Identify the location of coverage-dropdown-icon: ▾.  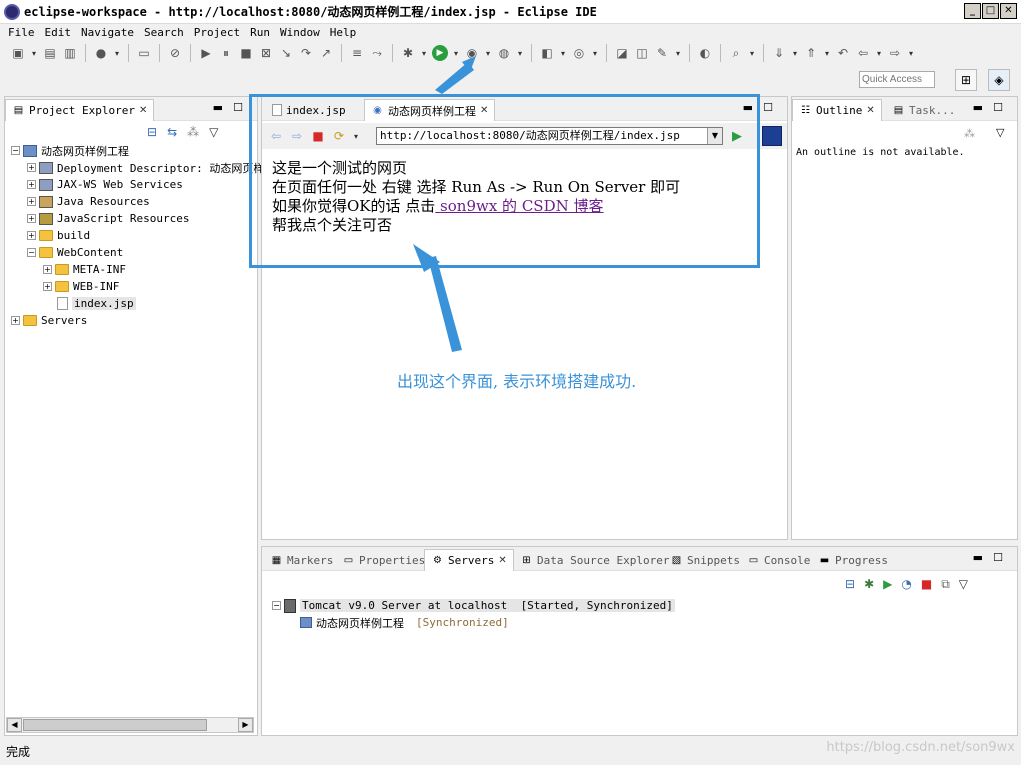
(488, 53).